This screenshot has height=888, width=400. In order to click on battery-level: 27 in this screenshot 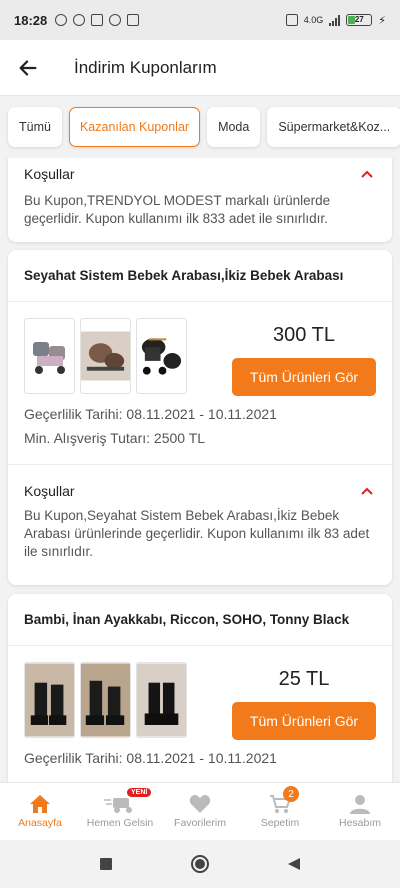, I will do `click(359, 19)`.